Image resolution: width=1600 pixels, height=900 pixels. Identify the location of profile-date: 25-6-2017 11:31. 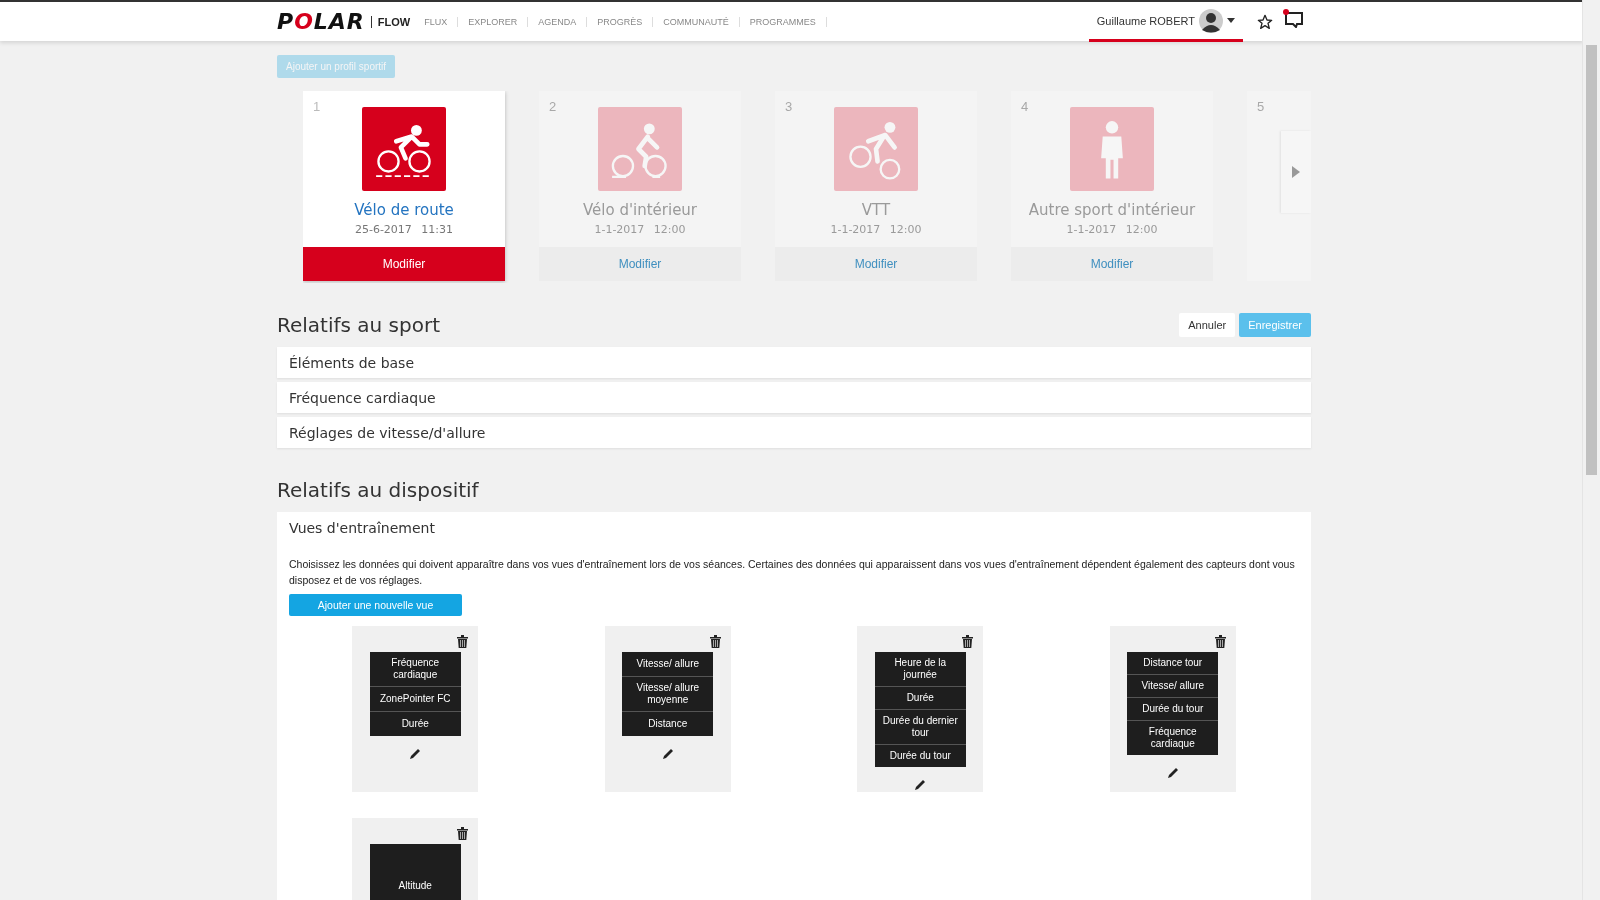
(404, 229).